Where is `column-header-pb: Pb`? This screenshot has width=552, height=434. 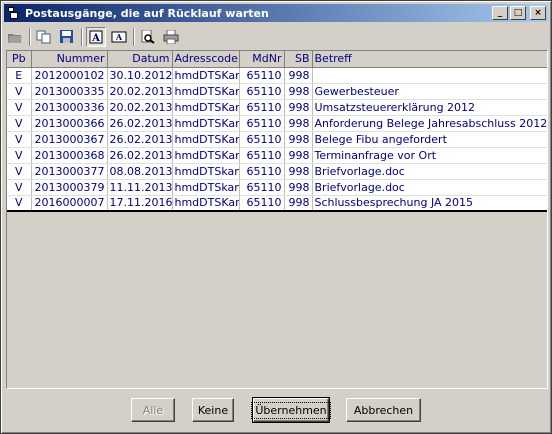
column-header-pb: Pb is located at coordinates (19, 59).